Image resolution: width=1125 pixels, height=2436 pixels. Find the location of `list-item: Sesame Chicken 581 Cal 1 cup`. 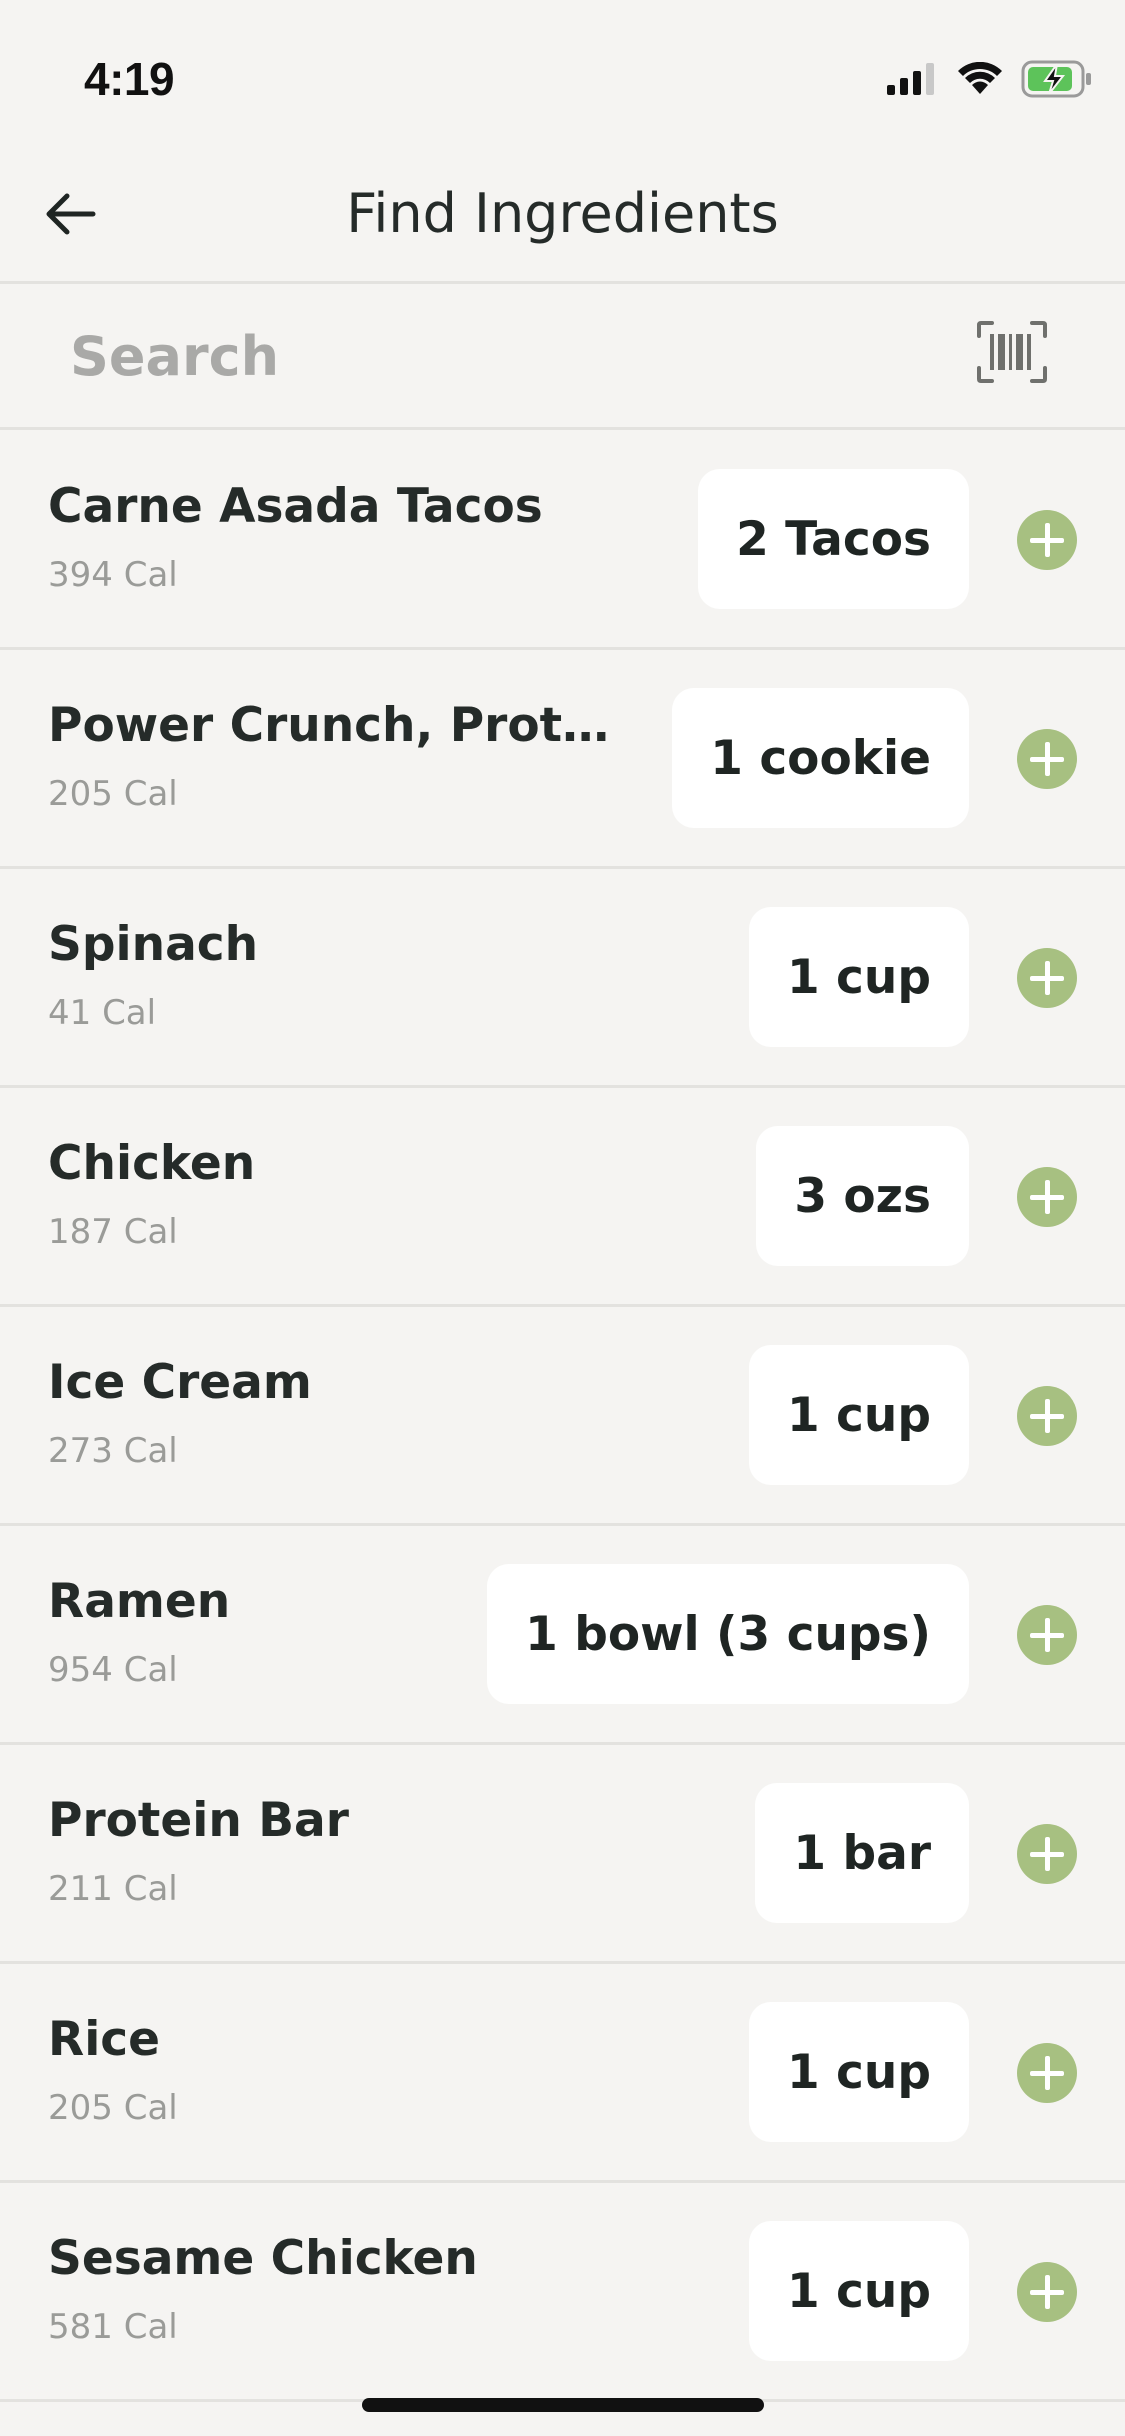

list-item: Sesame Chicken 581 Cal 1 cup is located at coordinates (562, 2292).